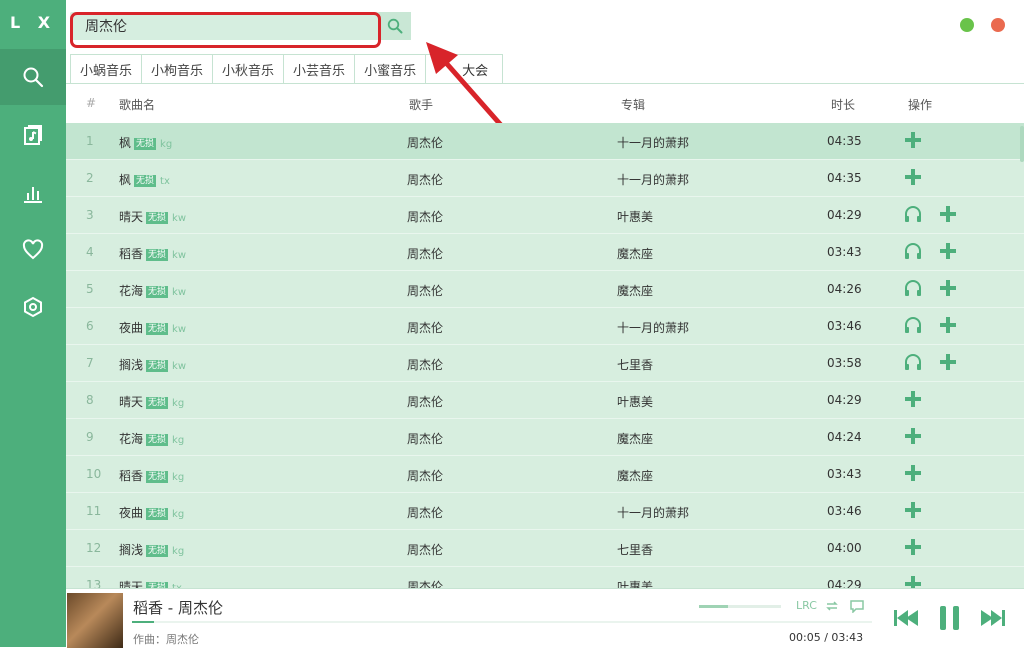  What do you see at coordinates (145, 142) in the screenshot?
I see `song-name-cell: 枫无损 kg` at bounding box center [145, 142].